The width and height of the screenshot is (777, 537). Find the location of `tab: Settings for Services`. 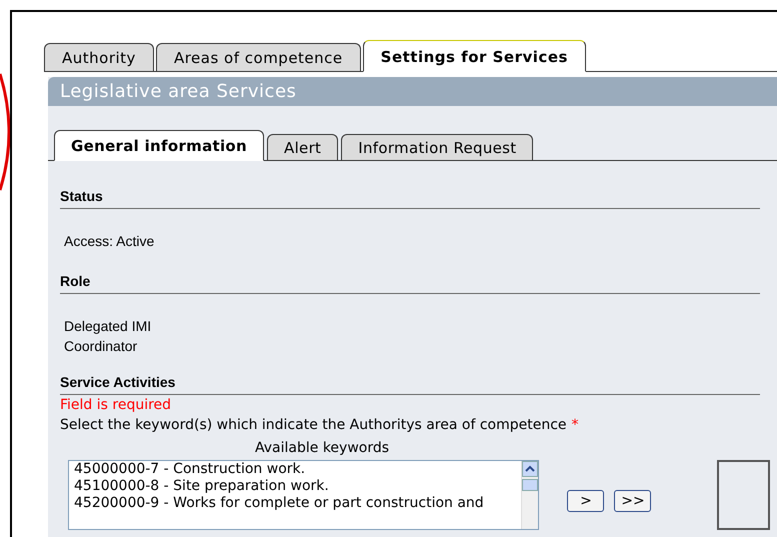

tab: Settings for Services is located at coordinates (474, 56).